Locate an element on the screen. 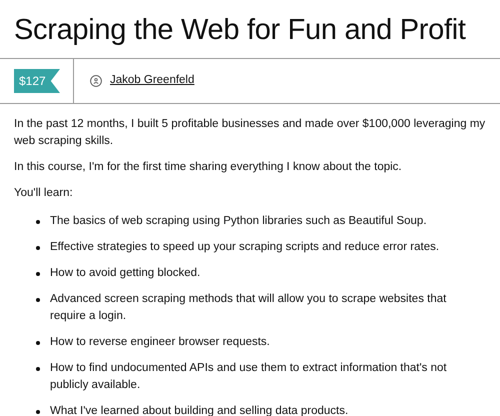 Image resolution: width=500 pixels, height=416 pixels. paragraph: In this course, I'm for the first time sharing everything I know about the topic. is located at coordinates (208, 167).